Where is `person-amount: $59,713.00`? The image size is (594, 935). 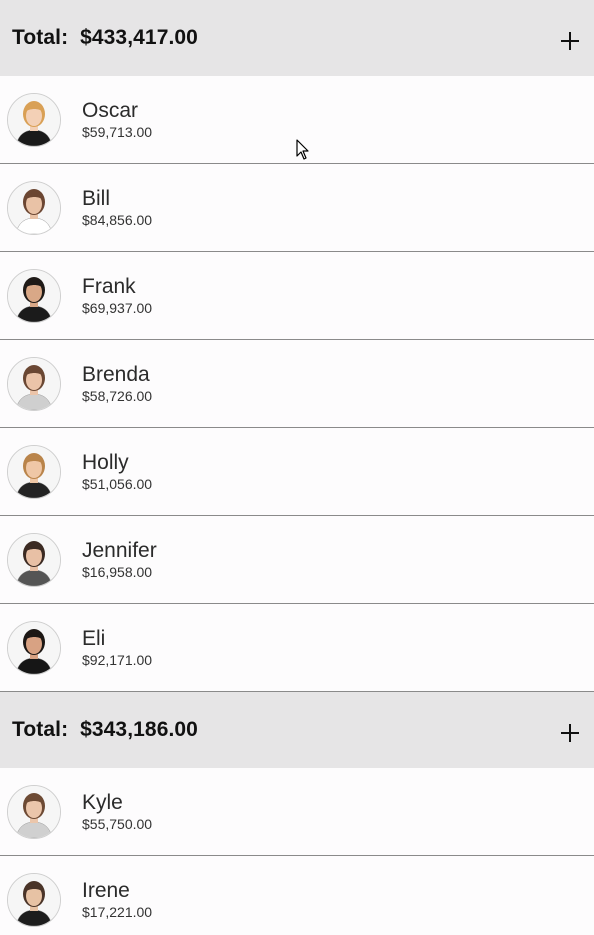 person-amount: $59,713.00 is located at coordinates (117, 131).